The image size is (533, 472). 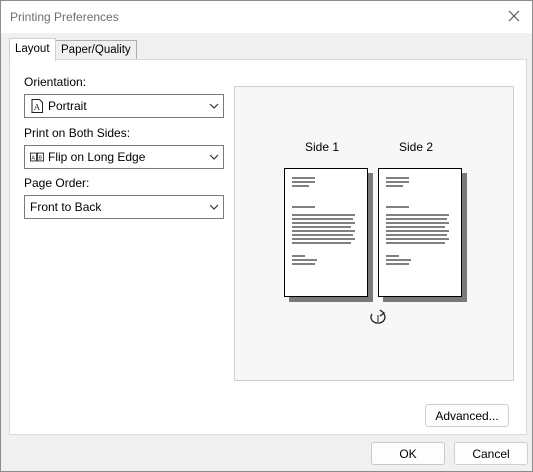 I want to click on orientation-dropdown: A Portrait, so click(x=124, y=106).